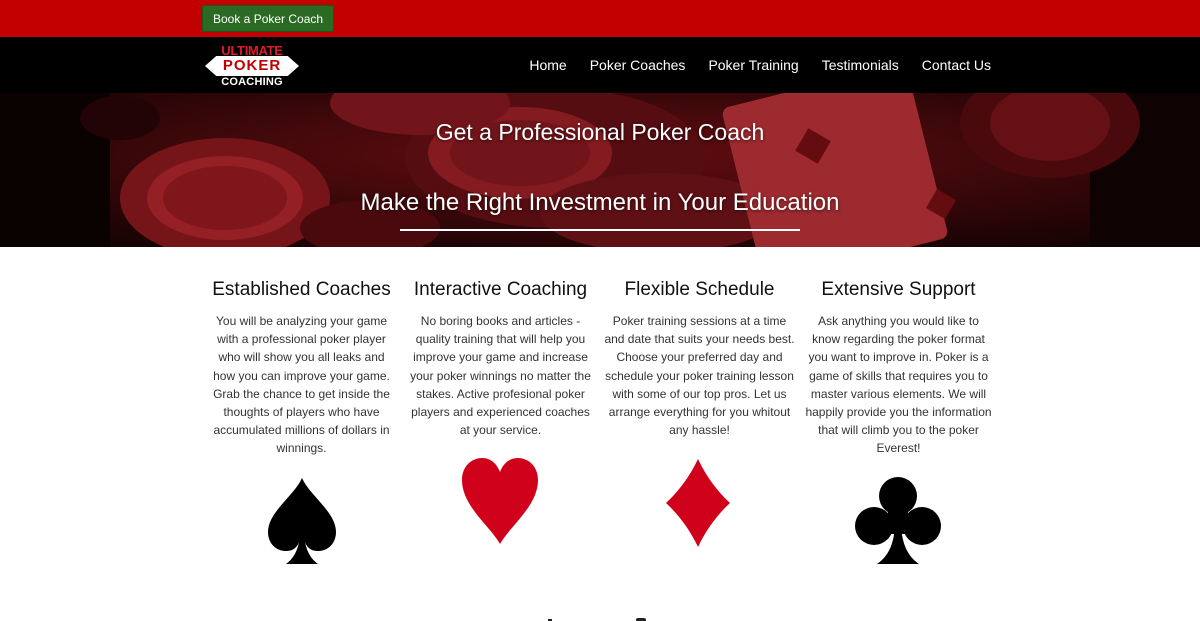  I want to click on feature-title: Established Coaches, so click(301, 289).